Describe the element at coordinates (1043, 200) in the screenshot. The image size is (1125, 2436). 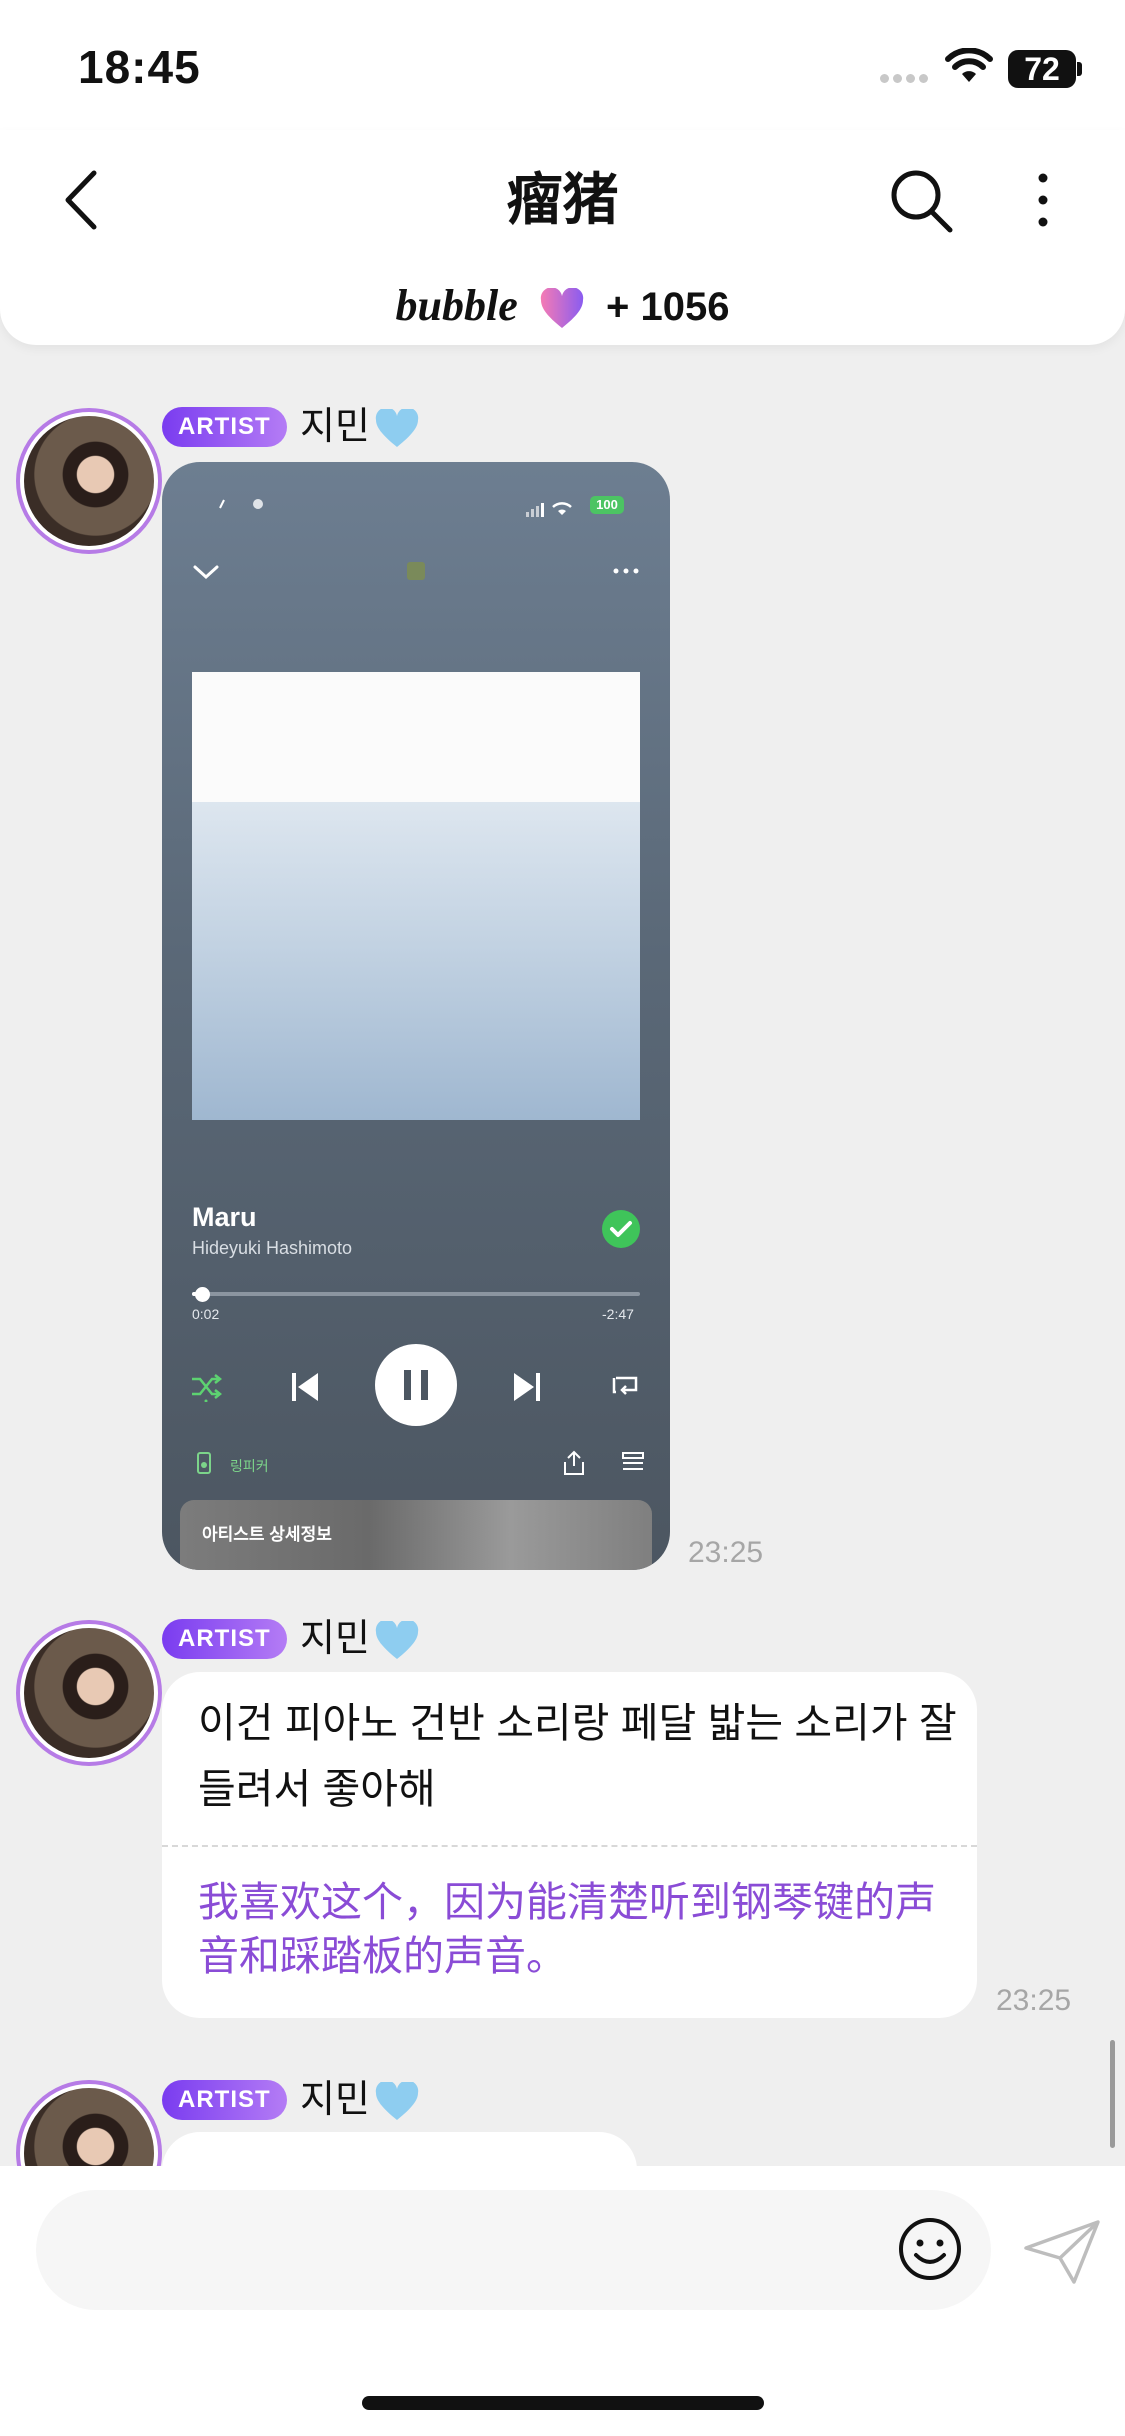
I see `more-vertical-icon` at that location.